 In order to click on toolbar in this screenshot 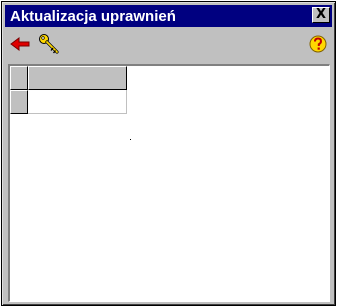, I will do `click(168, 44)`.